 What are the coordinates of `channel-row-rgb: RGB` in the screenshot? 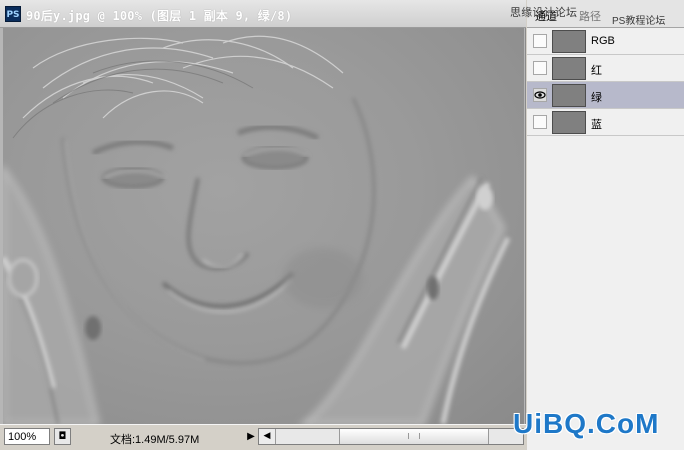 It's located at (605, 41).